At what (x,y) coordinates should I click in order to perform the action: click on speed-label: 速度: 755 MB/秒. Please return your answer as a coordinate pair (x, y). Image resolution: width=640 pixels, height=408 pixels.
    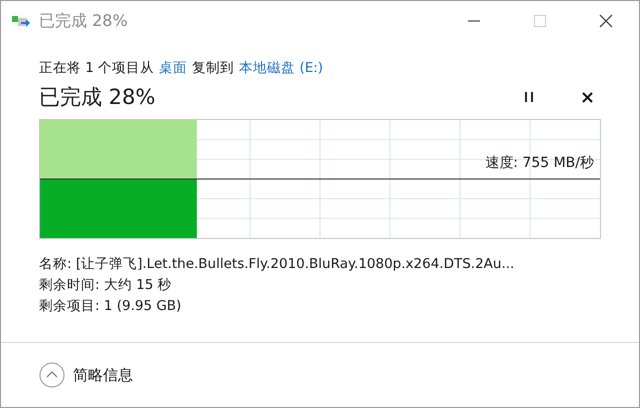
    Looking at the image, I should click on (539, 163).